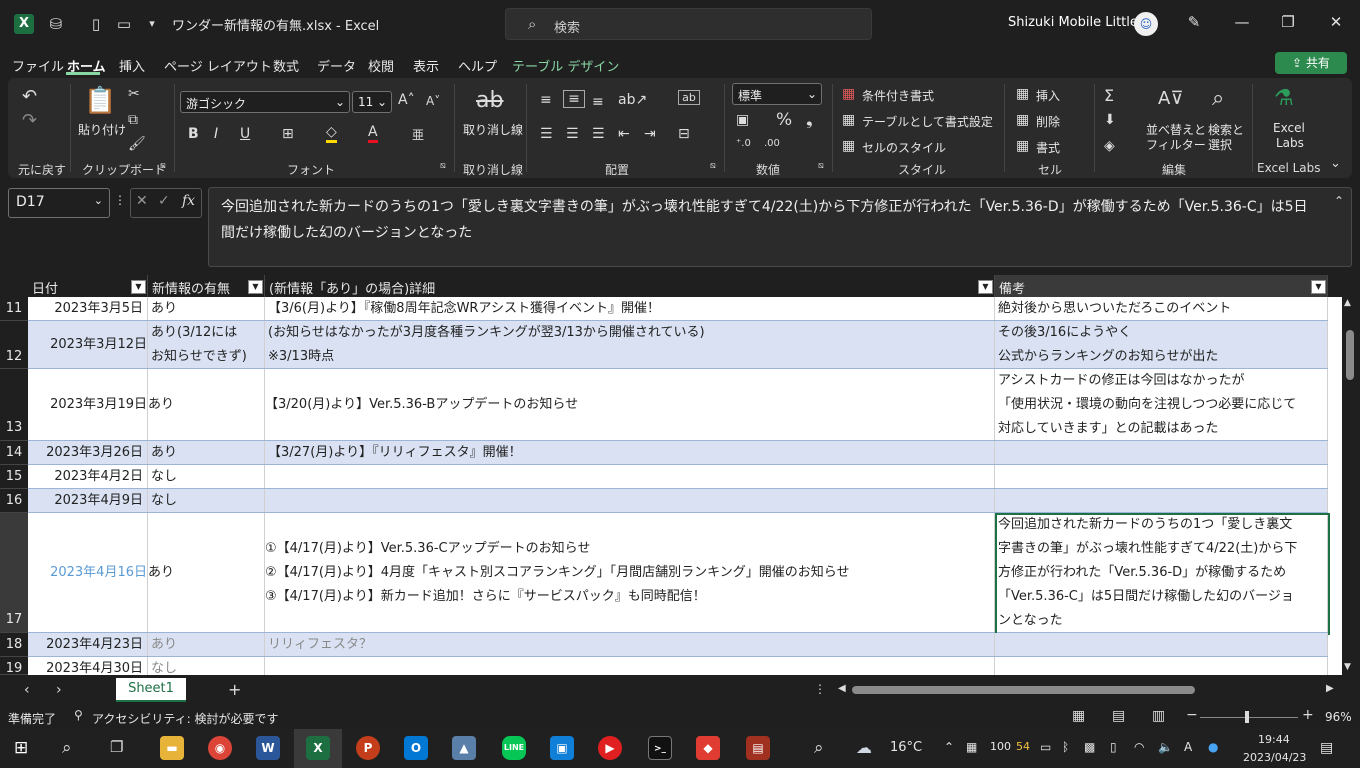  What do you see at coordinates (433, 101) in the screenshot?
I see `font-shrink-icon: A˅` at bounding box center [433, 101].